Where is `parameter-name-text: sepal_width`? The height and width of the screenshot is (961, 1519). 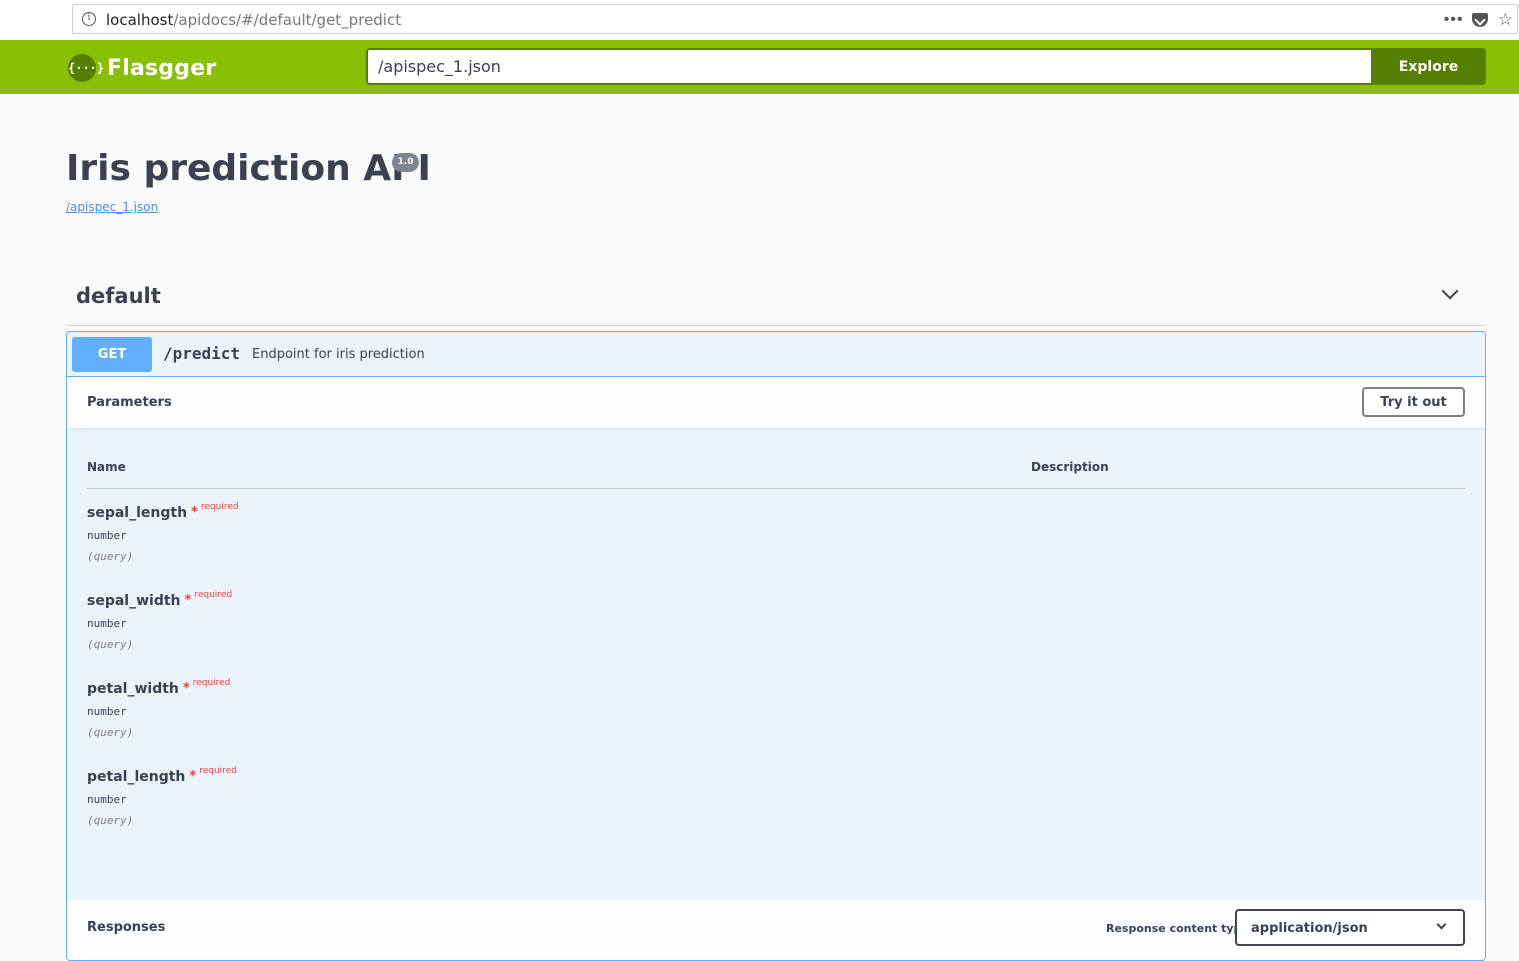 parameter-name-text: sepal_width is located at coordinates (134, 601).